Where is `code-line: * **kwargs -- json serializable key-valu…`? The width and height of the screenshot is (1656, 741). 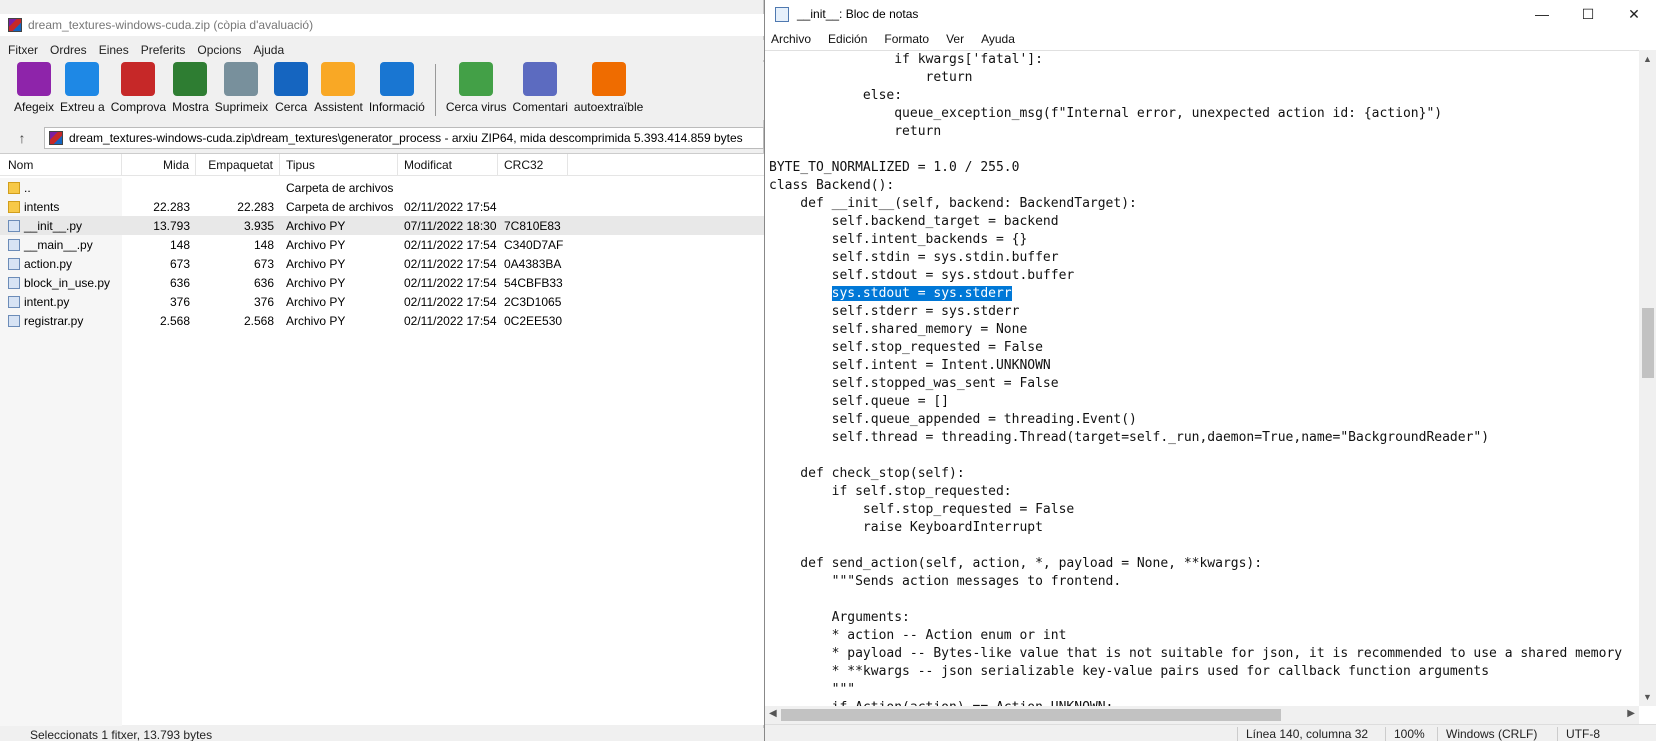 code-line: * **kwargs -- json serializable key-valu… is located at coordinates (1129, 671).